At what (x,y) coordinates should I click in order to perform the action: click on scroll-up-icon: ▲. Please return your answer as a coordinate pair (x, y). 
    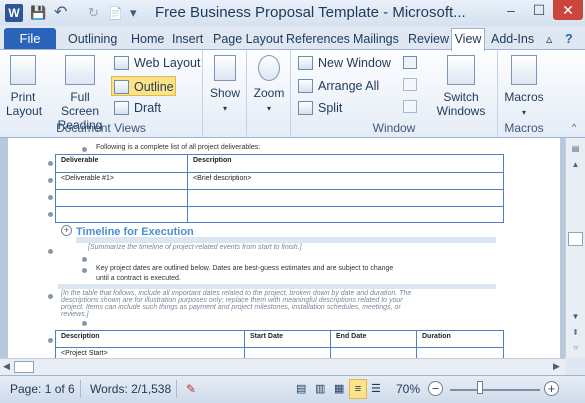
    Looking at the image, I should click on (575, 165).